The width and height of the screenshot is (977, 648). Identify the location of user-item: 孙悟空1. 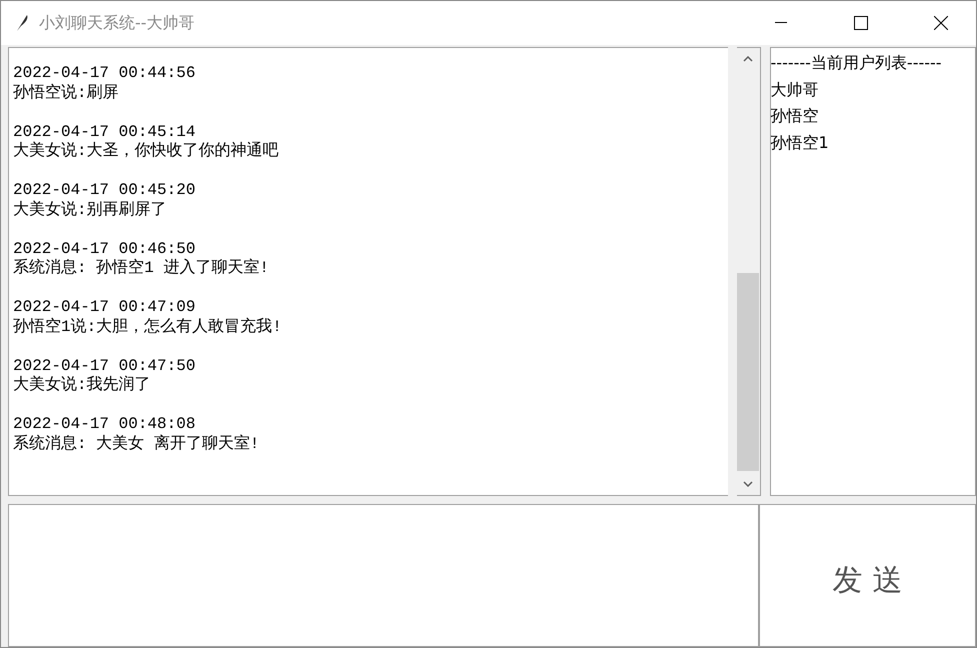
(872, 143).